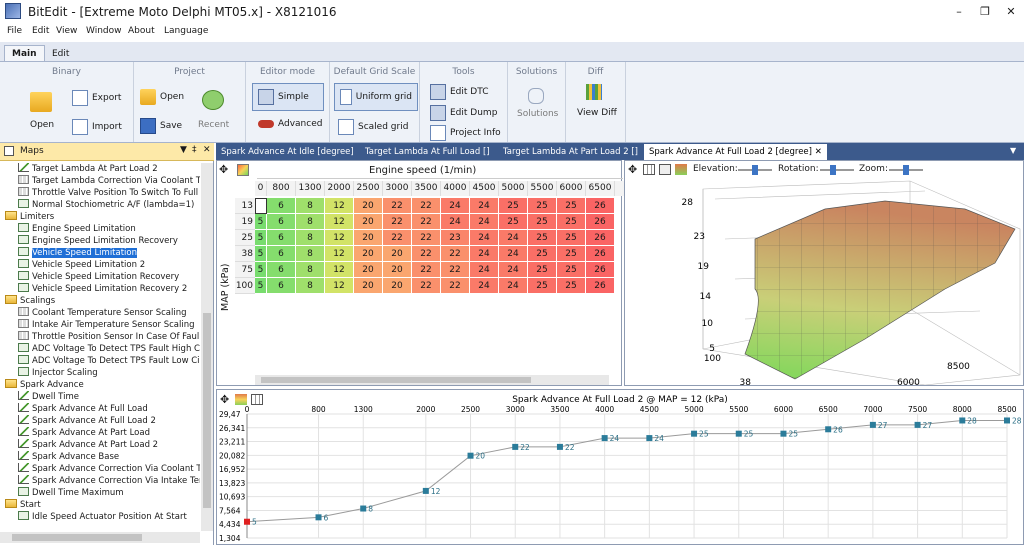 The width and height of the screenshot is (1024, 545). What do you see at coordinates (83, 409) in the screenshot?
I see `tree-item: Spark Advance At Full Load` at bounding box center [83, 409].